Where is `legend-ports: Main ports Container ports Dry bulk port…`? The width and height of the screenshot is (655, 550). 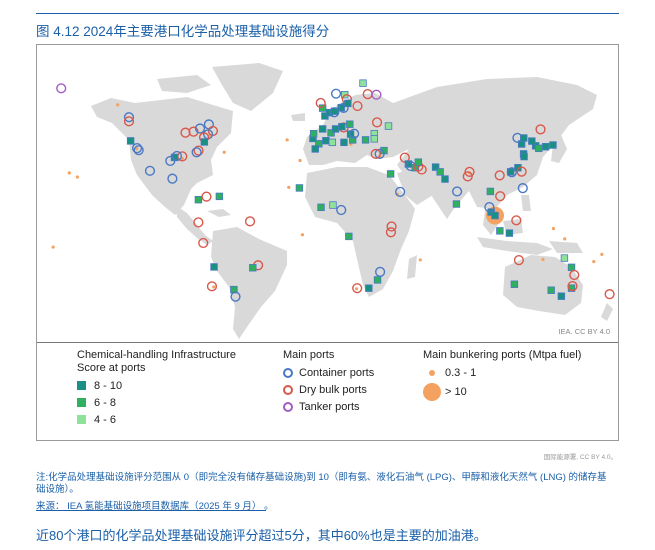
legend-ports: Main ports Container ports Dry bulk port… is located at coordinates (328, 382).